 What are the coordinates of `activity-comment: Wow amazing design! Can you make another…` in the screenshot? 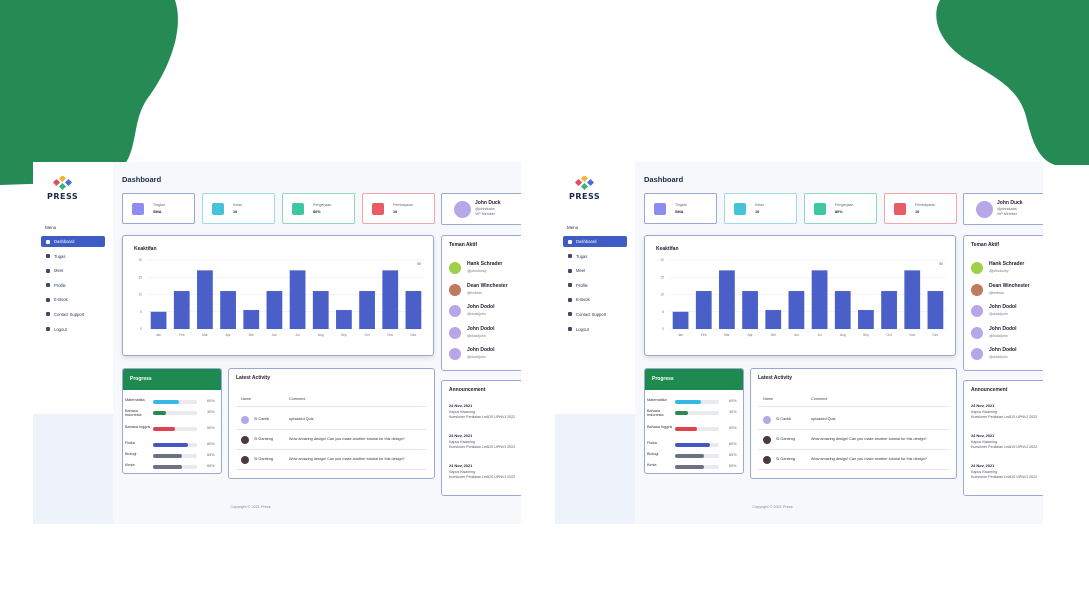 It's located at (347, 439).